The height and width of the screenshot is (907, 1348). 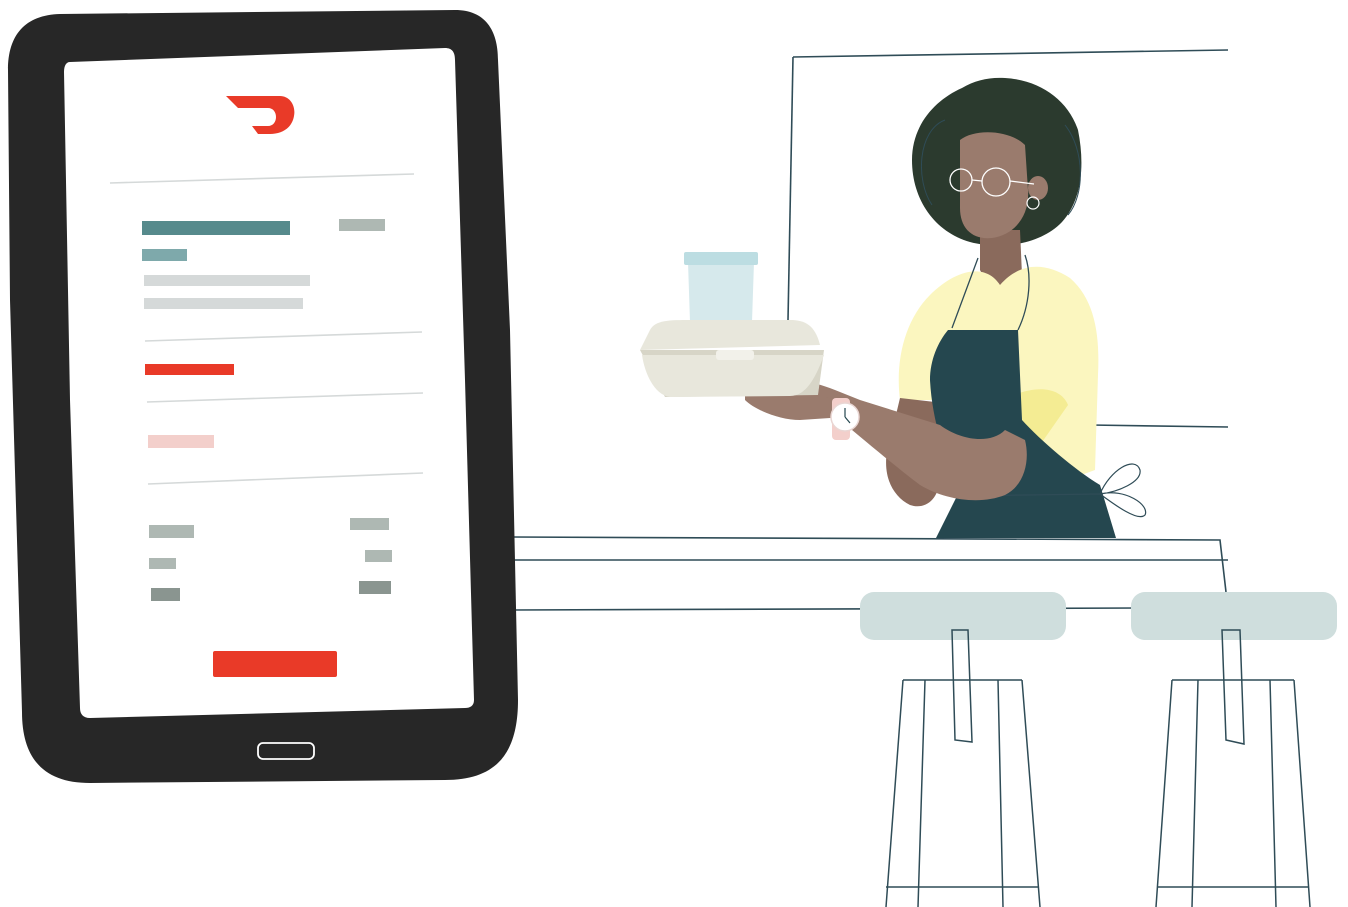 What do you see at coordinates (362, 225) in the screenshot?
I see `value-text-block` at bounding box center [362, 225].